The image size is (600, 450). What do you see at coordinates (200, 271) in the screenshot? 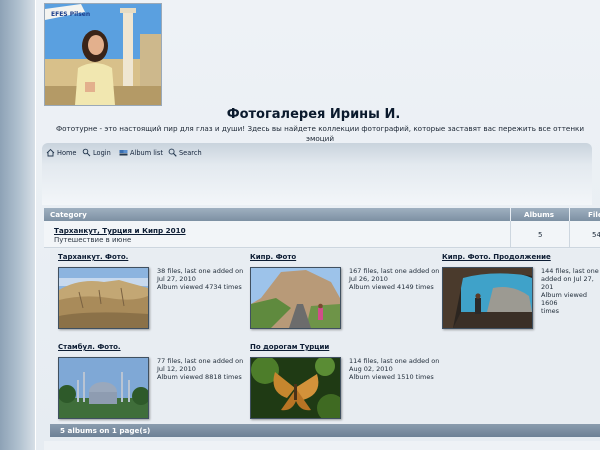
I see `album-files-info: 38 files, last one added on` at bounding box center [200, 271].